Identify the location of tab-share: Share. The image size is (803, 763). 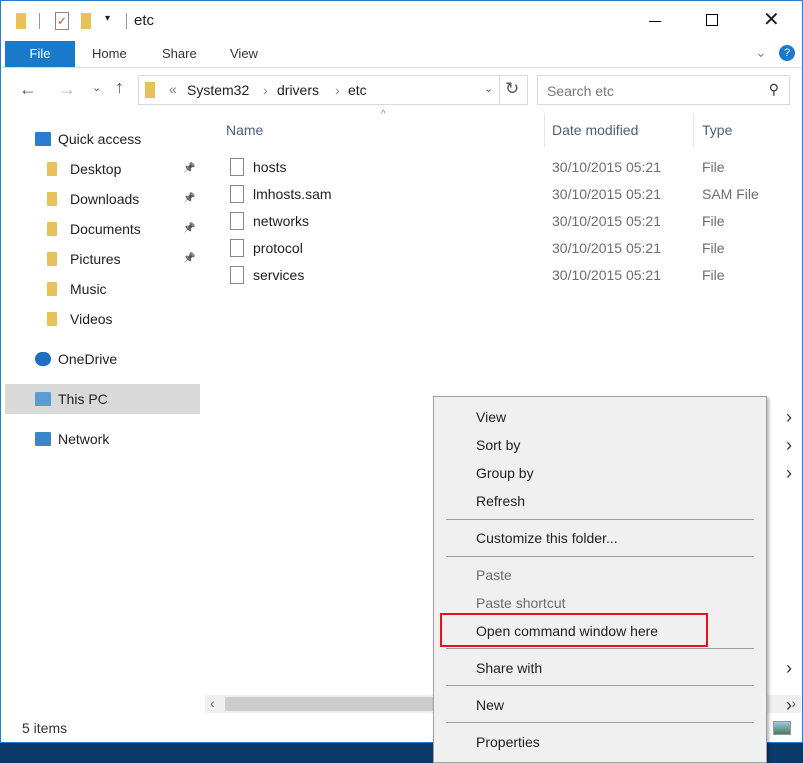
(179, 54).